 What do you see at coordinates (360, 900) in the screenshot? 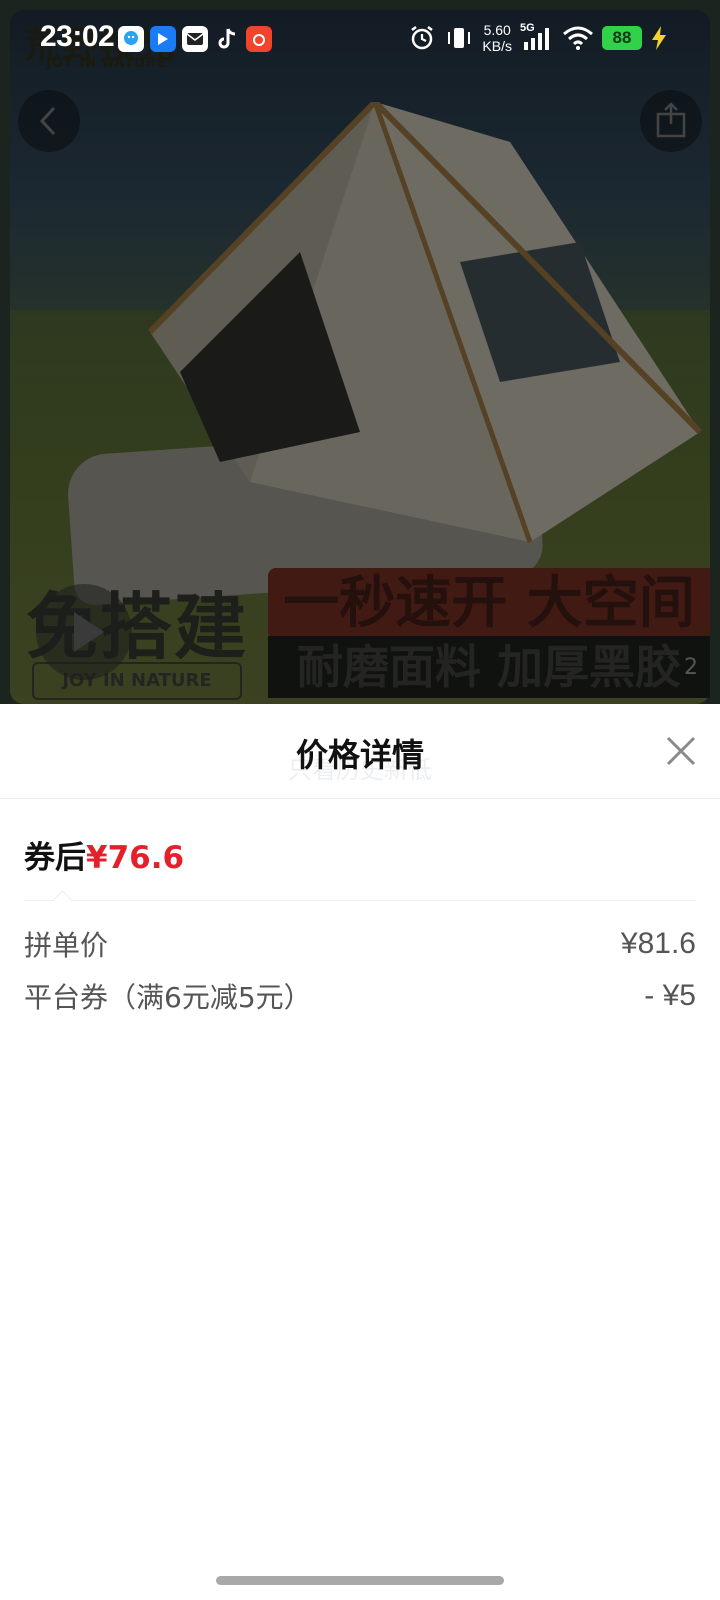
I see `divider` at bounding box center [360, 900].